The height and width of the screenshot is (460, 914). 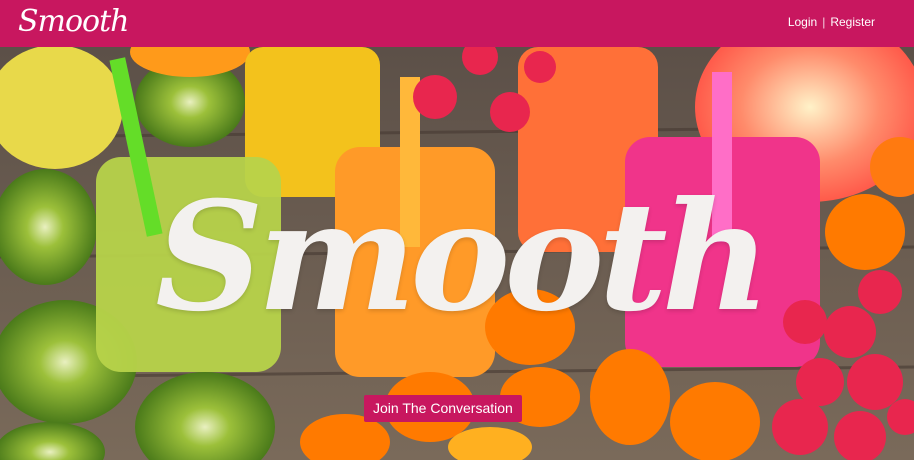 I want to click on login-link: Login, so click(x=802, y=22).